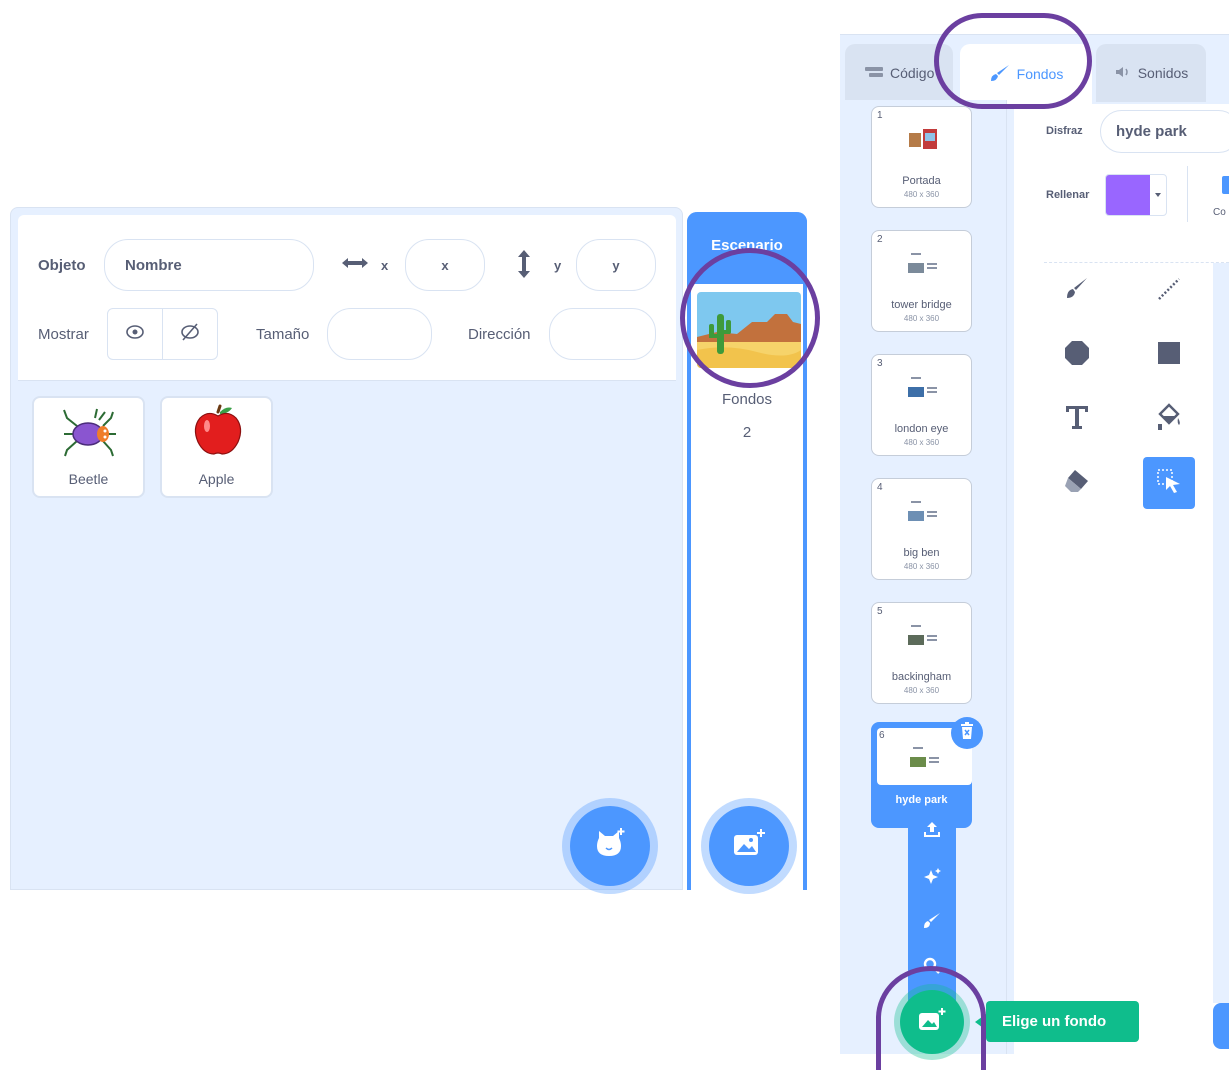 The height and width of the screenshot is (1070, 1229). What do you see at coordinates (921, 653) in the screenshot?
I see `backdrop-item-5: 5 backingham 480 x 360` at bounding box center [921, 653].